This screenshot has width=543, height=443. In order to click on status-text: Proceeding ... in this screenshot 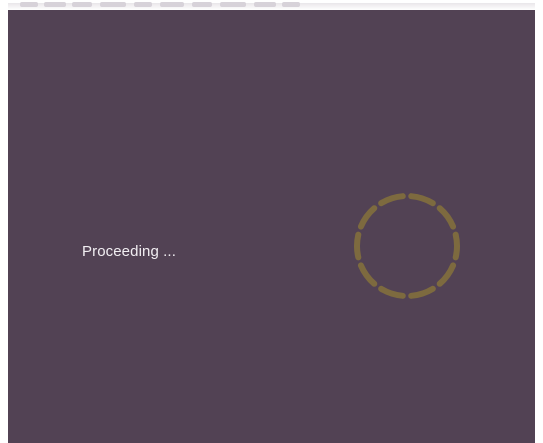, I will do `click(129, 251)`.